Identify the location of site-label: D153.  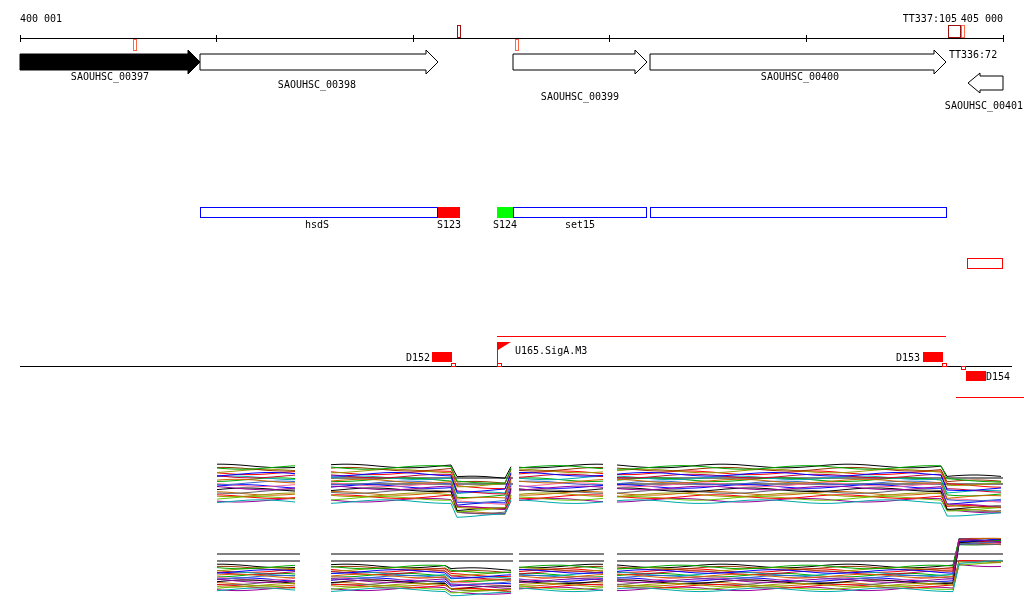
(907, 357).